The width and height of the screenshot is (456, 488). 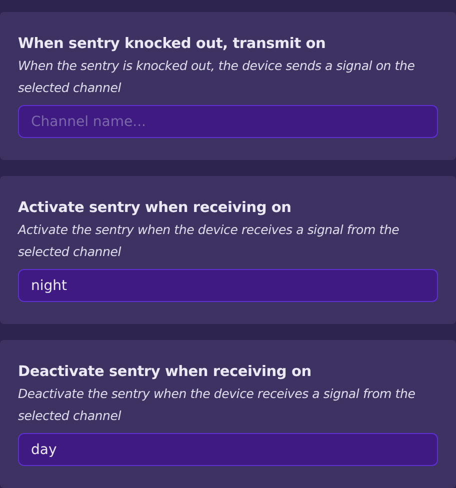 I want to click on setting-title: When sentry knocked out, transmit on, so click(x=172, y=44).